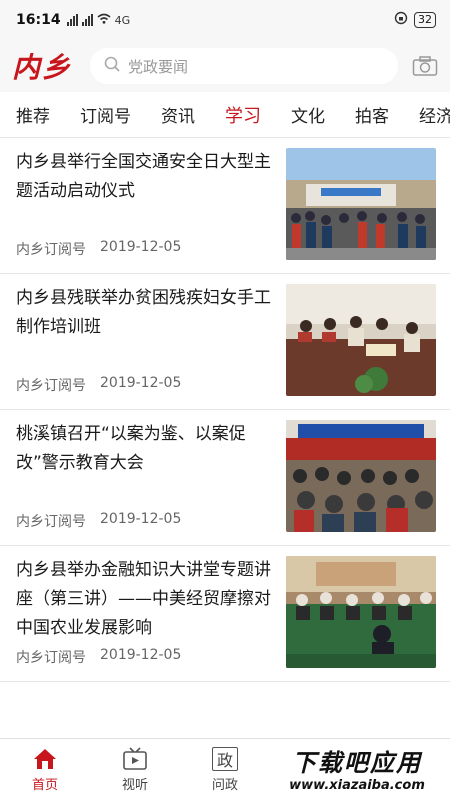 The height and width of the screenshot is (800, 450). Describe the element at coordinates (178, 114) in the screenshot. I see `tab-news: 资讯` at that location.